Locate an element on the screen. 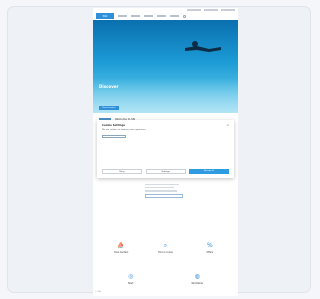 Image resolution: width=320 pixels, height=299 pixels. hero-cta-button: Find a center is located at coordinates (109, 108).